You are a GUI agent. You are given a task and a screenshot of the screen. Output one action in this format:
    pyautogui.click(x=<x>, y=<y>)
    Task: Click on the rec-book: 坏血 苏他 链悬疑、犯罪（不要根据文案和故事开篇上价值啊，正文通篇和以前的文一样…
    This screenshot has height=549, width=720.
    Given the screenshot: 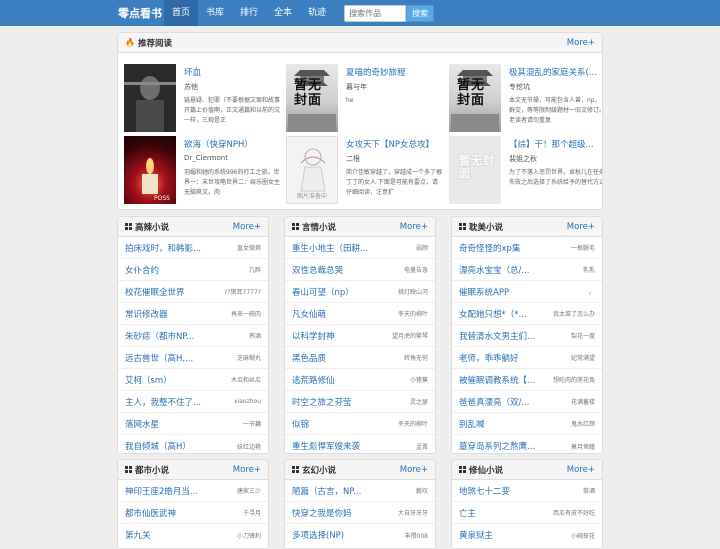 What is the action you would take?
    pyautogui.click(x=204, y=100)
    